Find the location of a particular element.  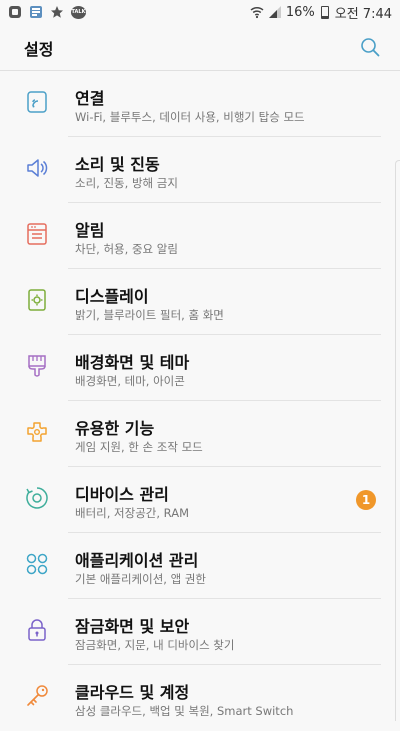

settings-item-subtitle: 기본 애플리케이션, 앱 권한 is located at coordinates (141, 579).